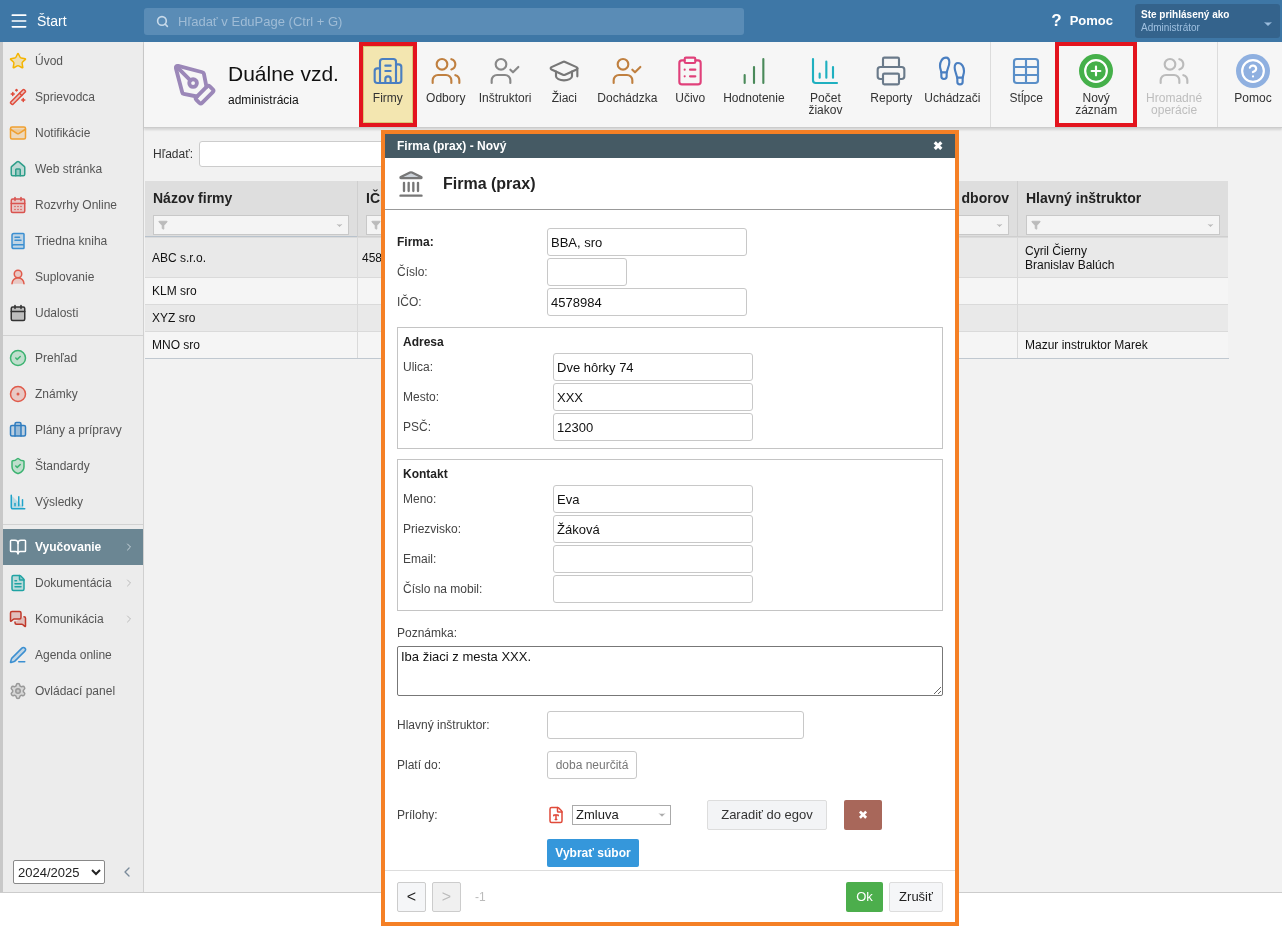 Image resolution: width=1282 pixels, height=931 pixels. I want to click on menu-icon, so click(19, 21).